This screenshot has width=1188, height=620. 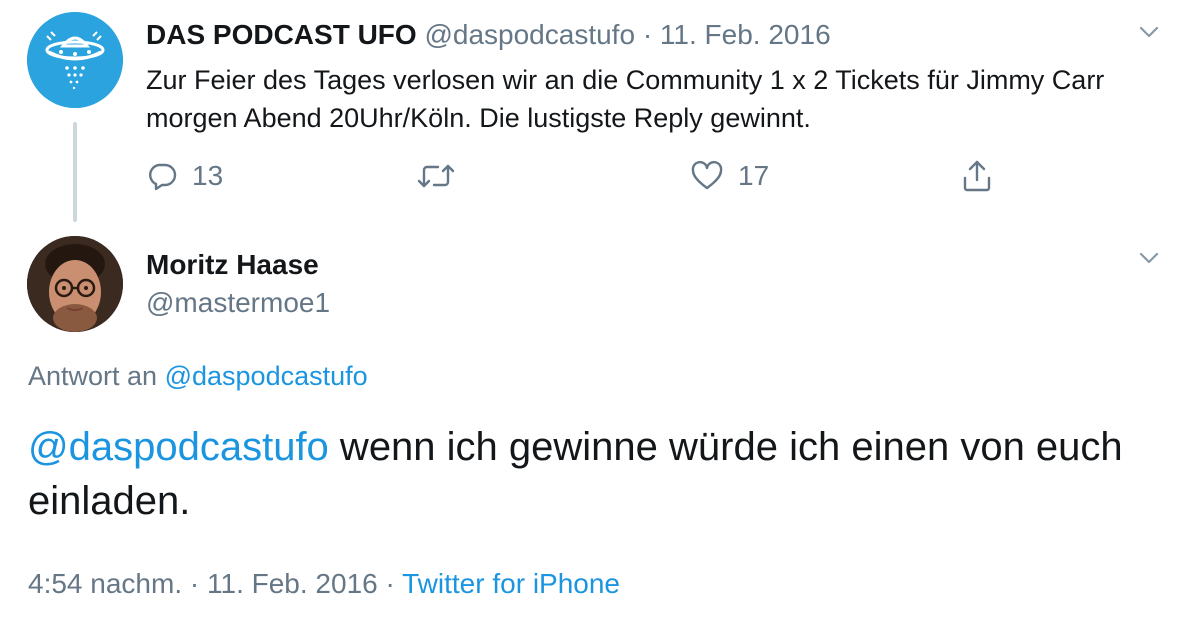 What do you see at coordinates (163, 177) in the screenshot?
I see `reply-icon` at bounding box center [163, 177].